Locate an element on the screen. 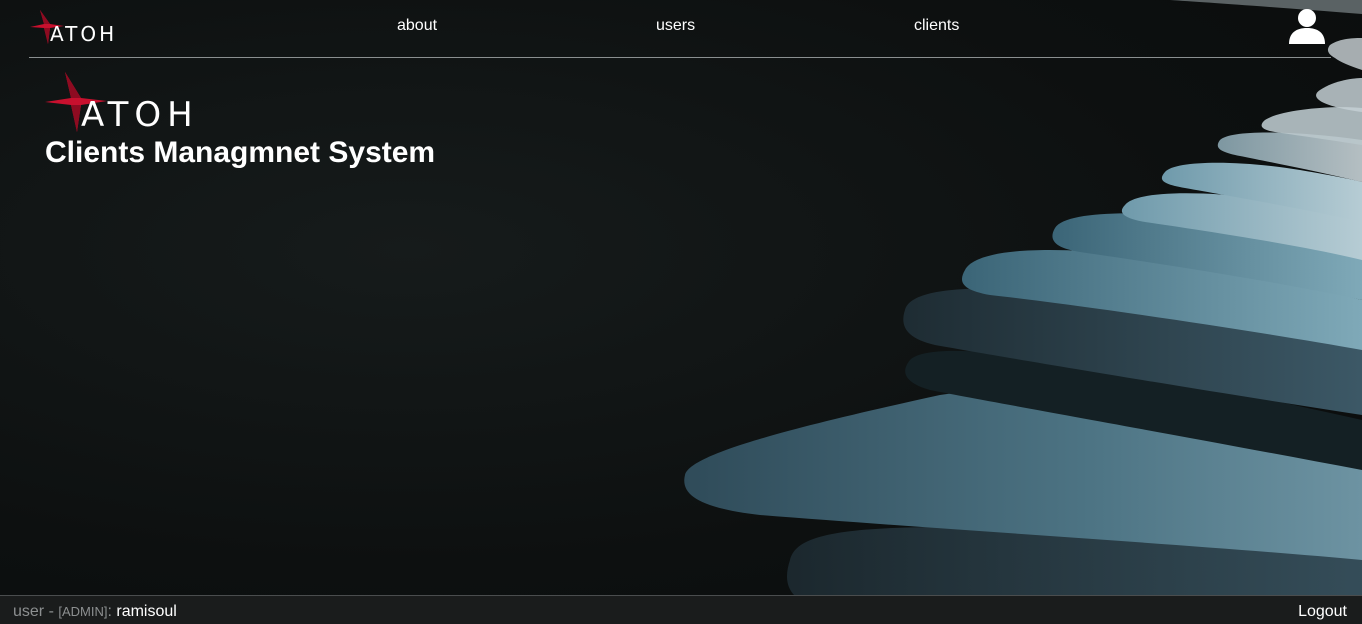 This screenshot has height=624, width=1362. top-navigation: ATOH about users clients is located at coordinates (681, 28).